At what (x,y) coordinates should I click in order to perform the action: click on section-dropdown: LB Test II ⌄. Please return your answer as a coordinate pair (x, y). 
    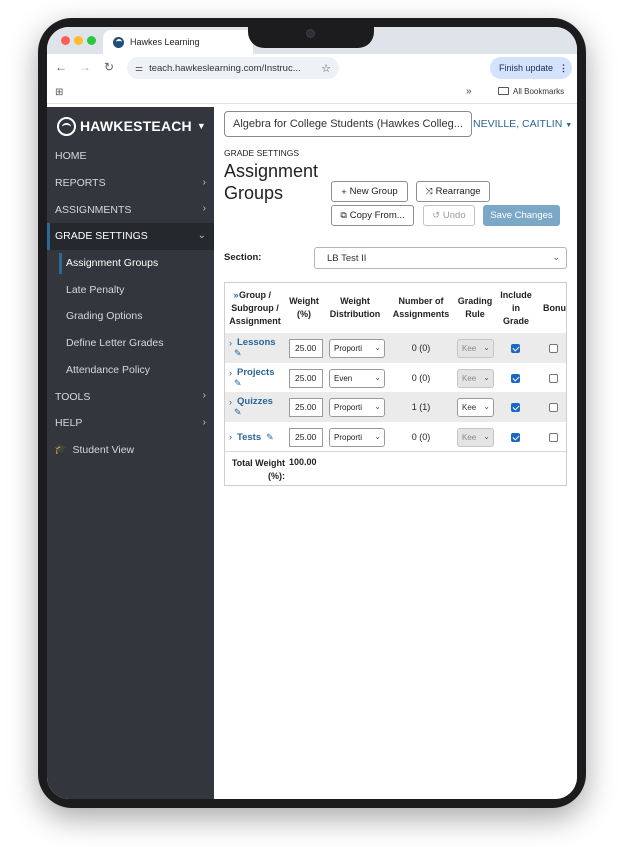
    Looking at the image, I should click on (440, 258).